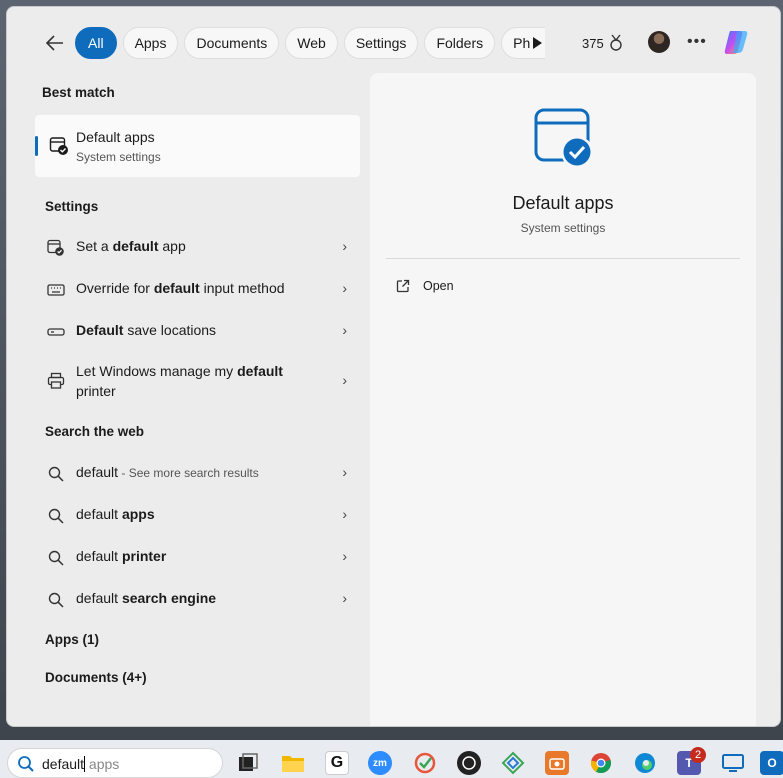 This screenshot has height=778, width=783. Describe the element at coordinates (115, 137) in the screenshot. I see `best-match-title: Default apps` at that location.